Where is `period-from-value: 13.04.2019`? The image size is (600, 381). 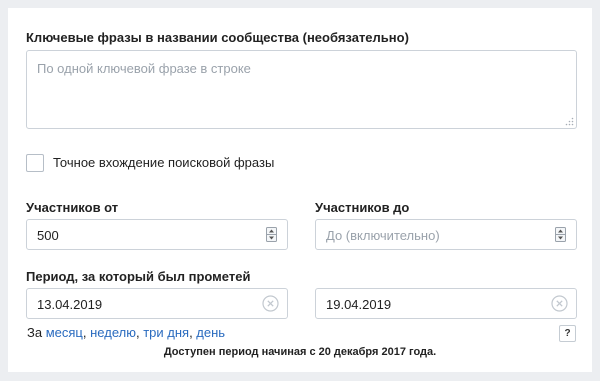 period-from-value: 13.04.2019 is located at coordinates (70, 304).